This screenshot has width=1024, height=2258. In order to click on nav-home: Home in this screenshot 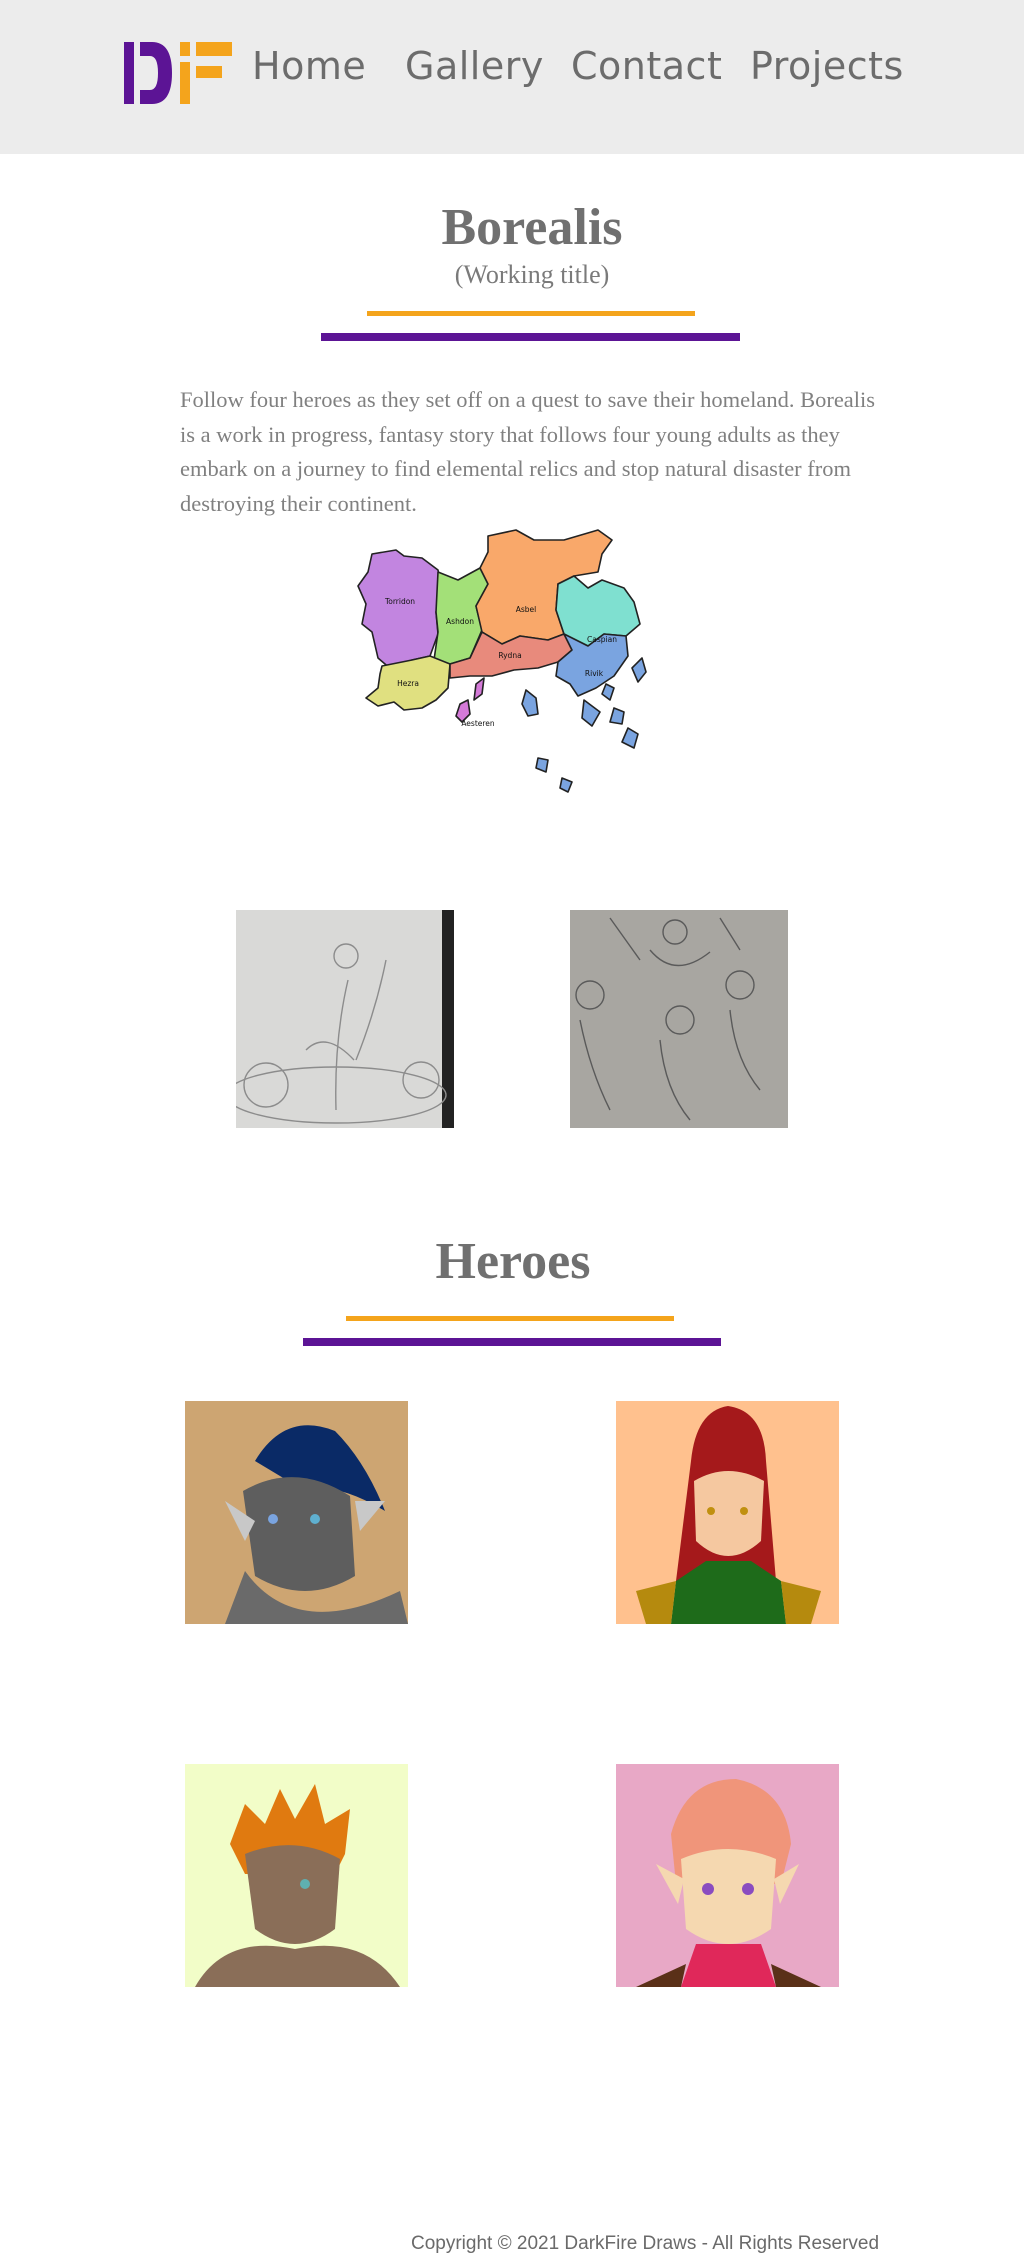, I will do `click(309, 66)`.